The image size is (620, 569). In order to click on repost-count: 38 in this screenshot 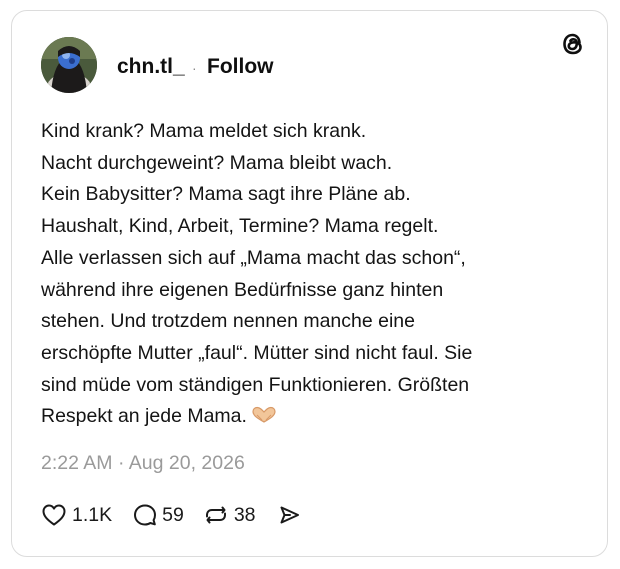, I will do `click(244, 514)`.